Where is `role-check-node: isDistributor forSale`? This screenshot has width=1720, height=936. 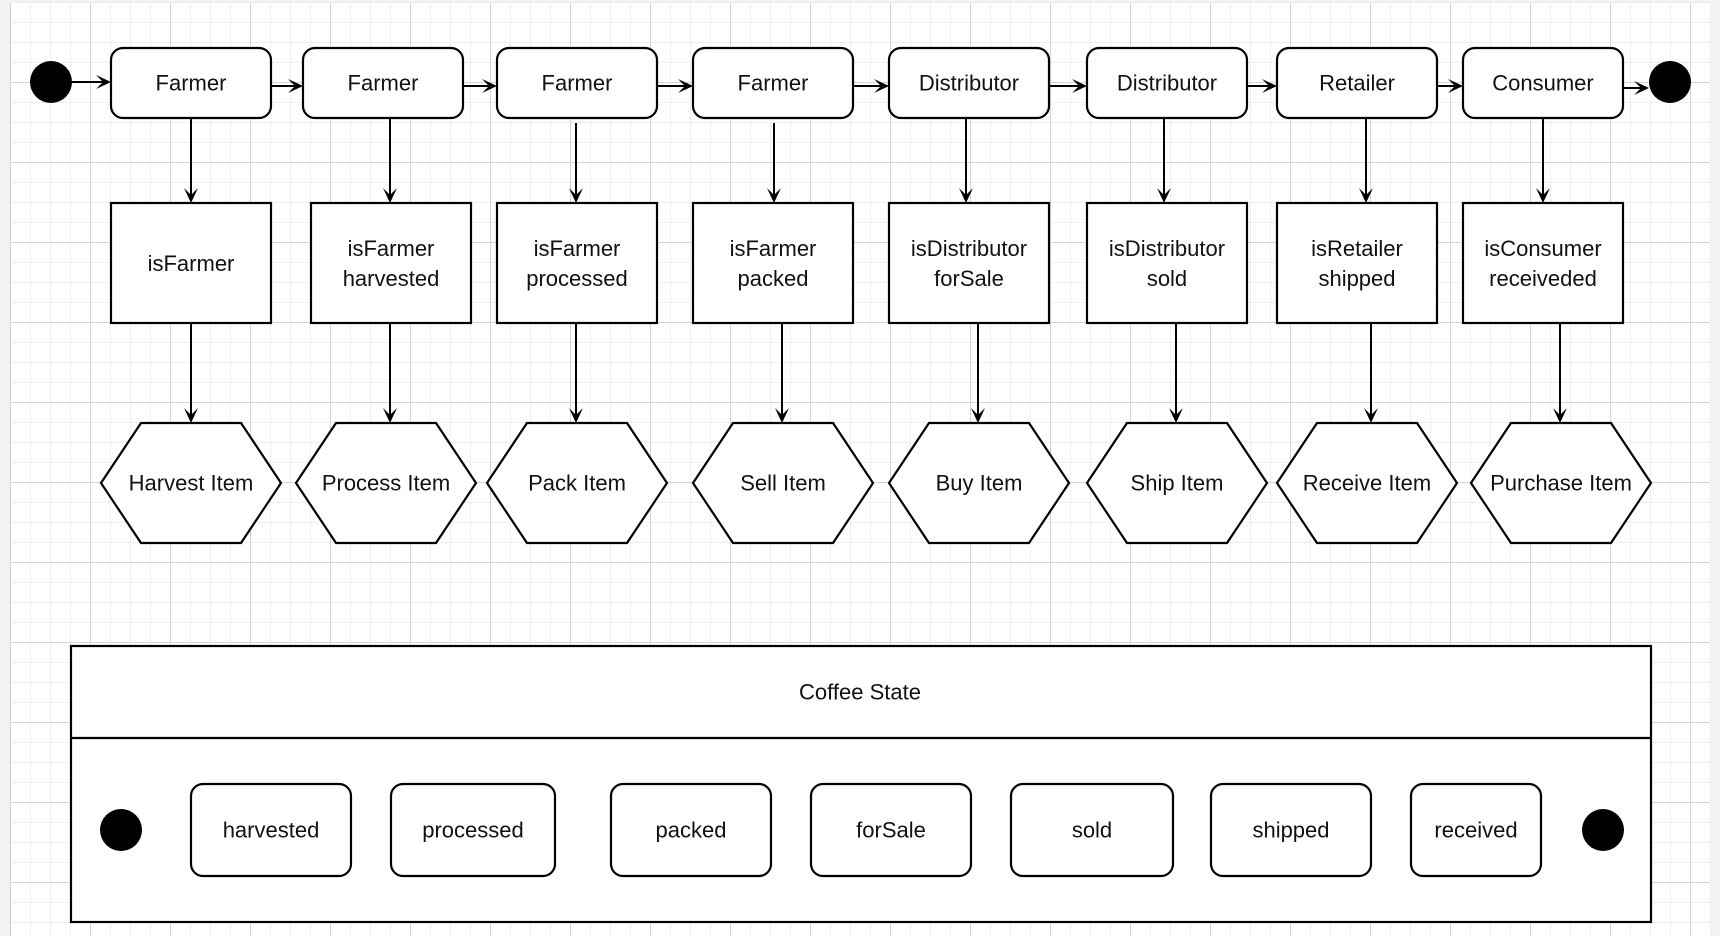 role-check-node: isDistributor forSale is located at coordinates (969, 263).